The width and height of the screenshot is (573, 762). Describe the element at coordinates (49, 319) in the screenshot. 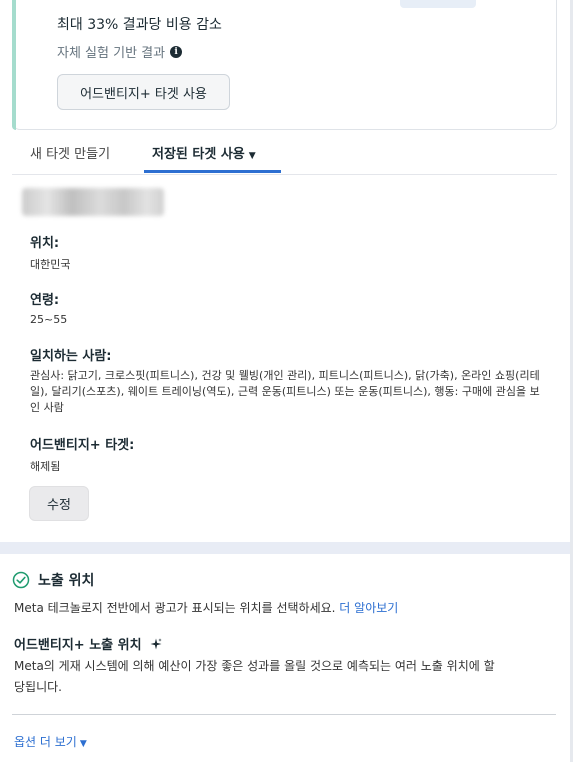

I see `age-value: 25~55` at that location.